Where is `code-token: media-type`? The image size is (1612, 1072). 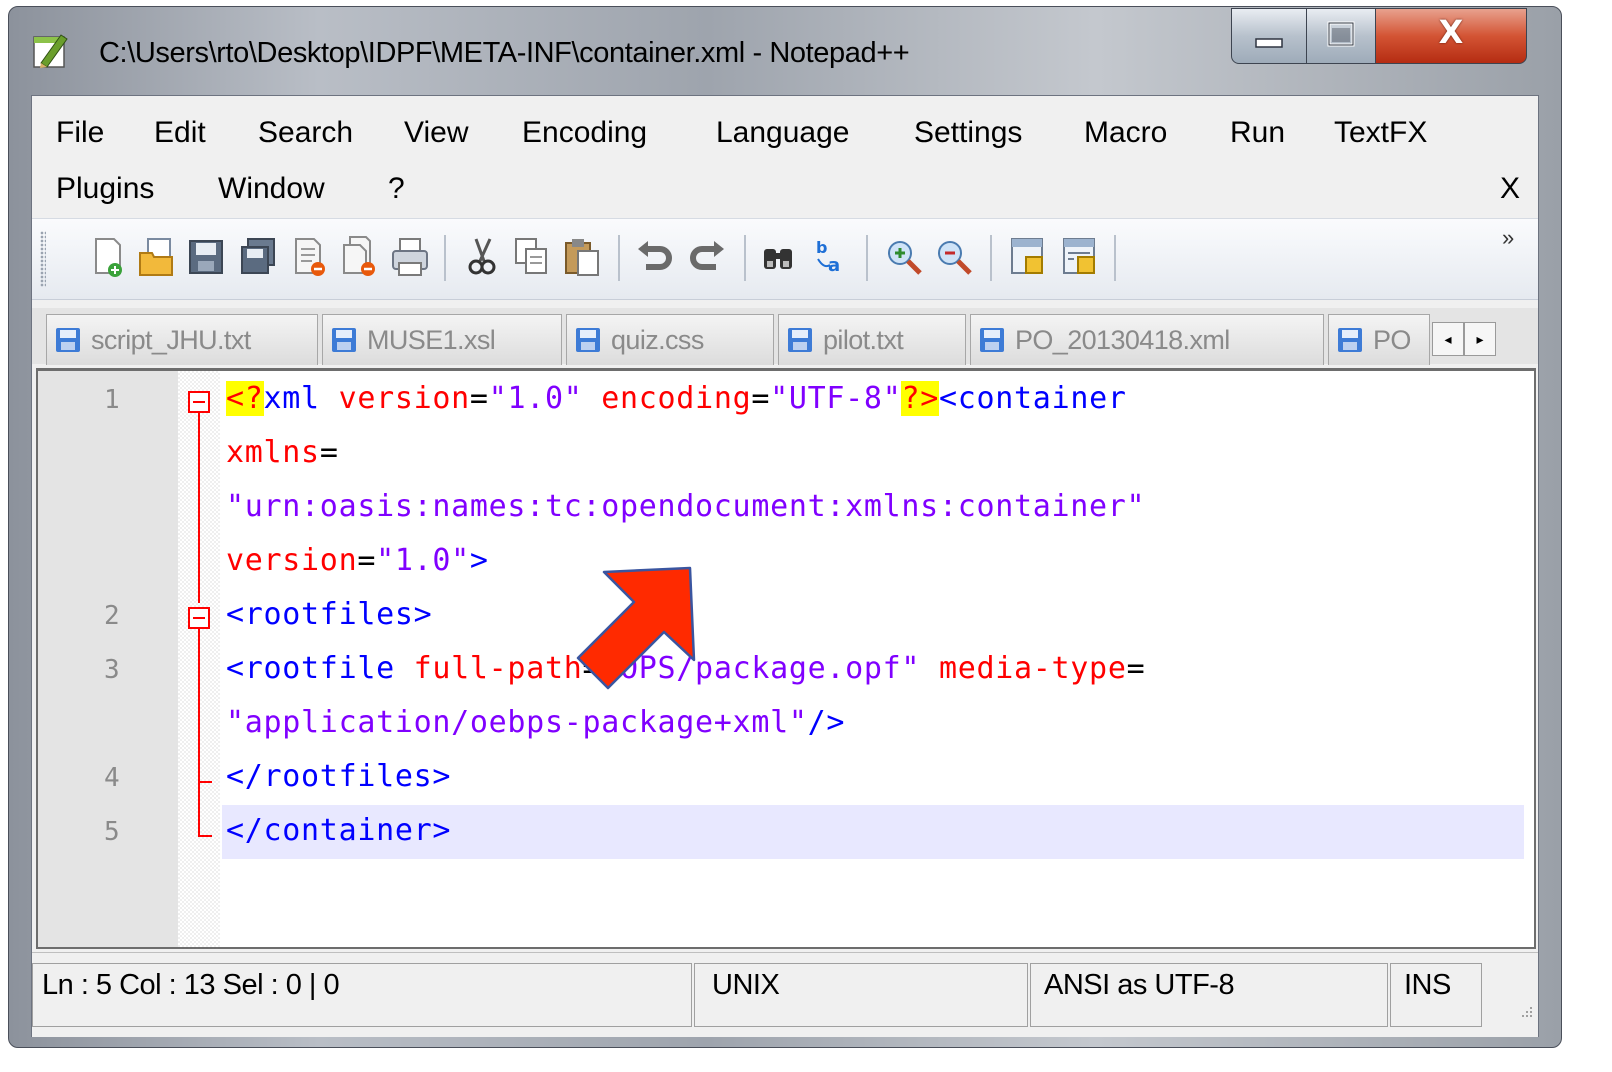 code-token: media-type is located at coordinates (1023, 668).